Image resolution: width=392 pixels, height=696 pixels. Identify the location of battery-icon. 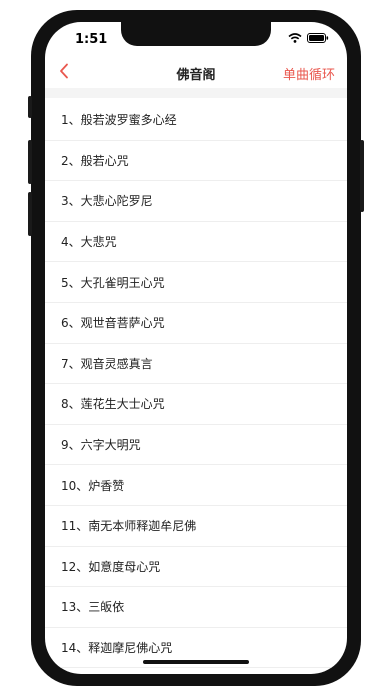
(318, 38).